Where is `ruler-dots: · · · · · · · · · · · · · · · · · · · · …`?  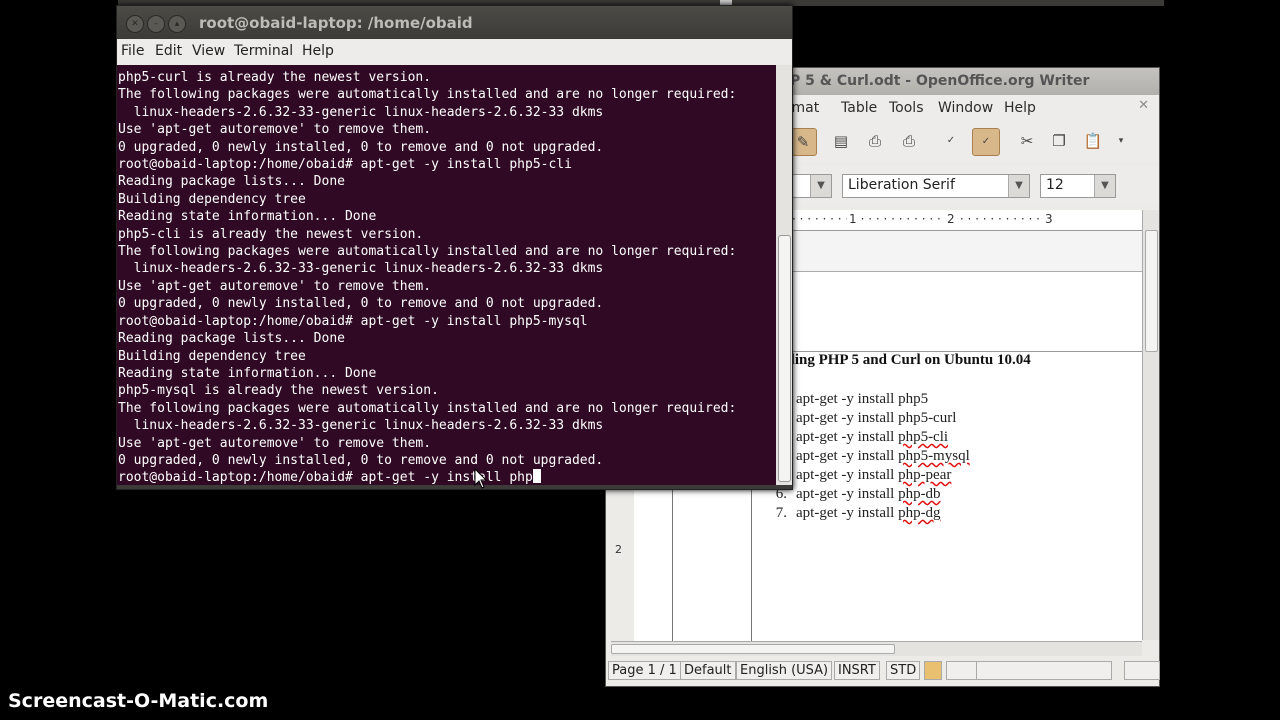 ruler-dots: · · · · · · · · · · · · · · · · · · · · … is located at coordinates (916, 219).